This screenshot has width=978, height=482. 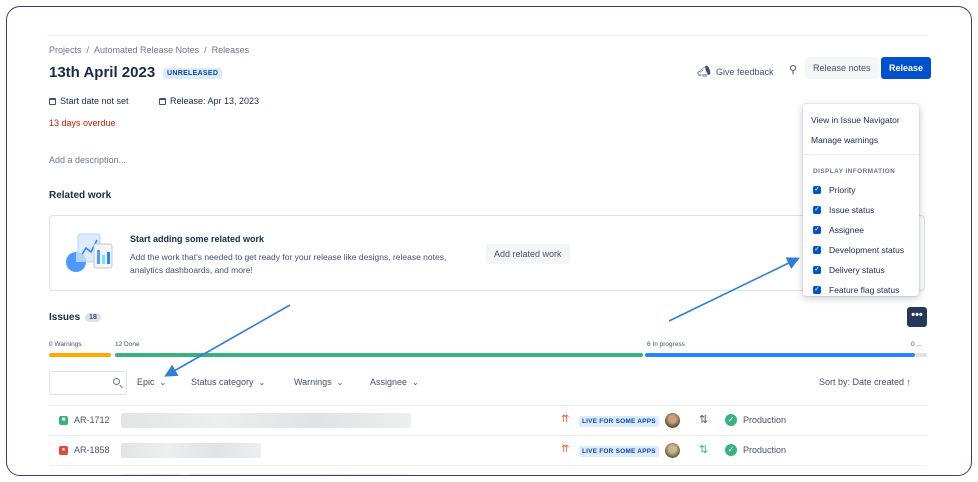 What do you see at coordinates (88, 383) in the screenshot?
I see `search-input` at bounding box center [88, 383].